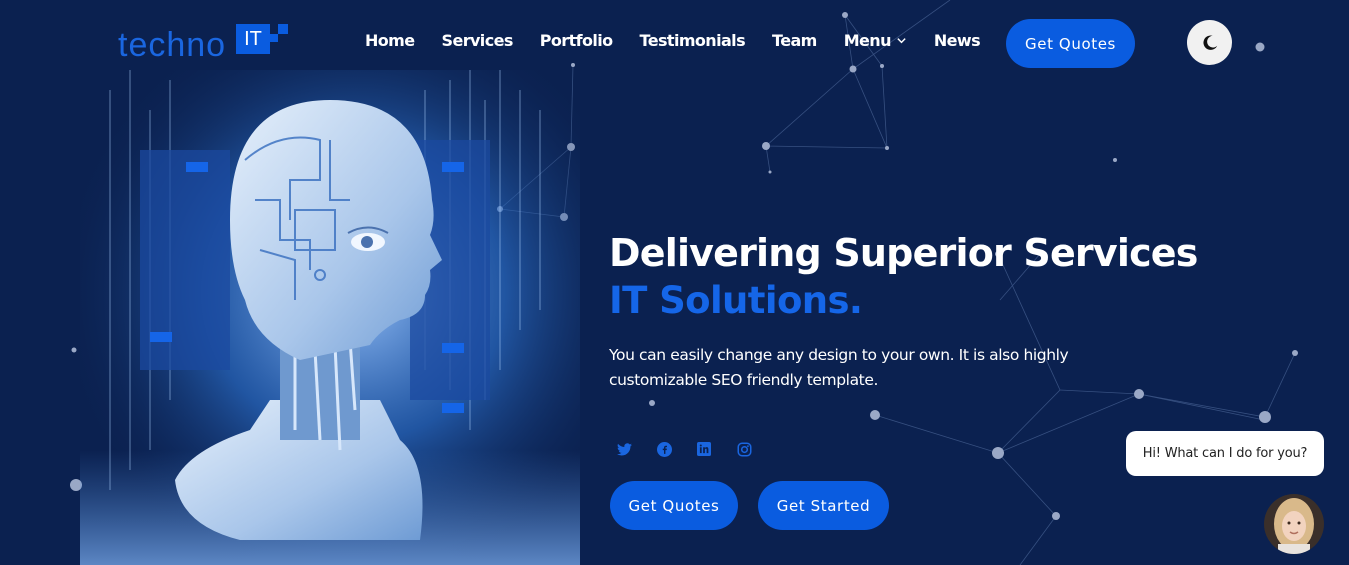 This screenshot has height=565, width=1349. What do you see at coordinates (901, 41) in the screenshot?
I see `chevron-down-icon` at bounding box center [901, 41].